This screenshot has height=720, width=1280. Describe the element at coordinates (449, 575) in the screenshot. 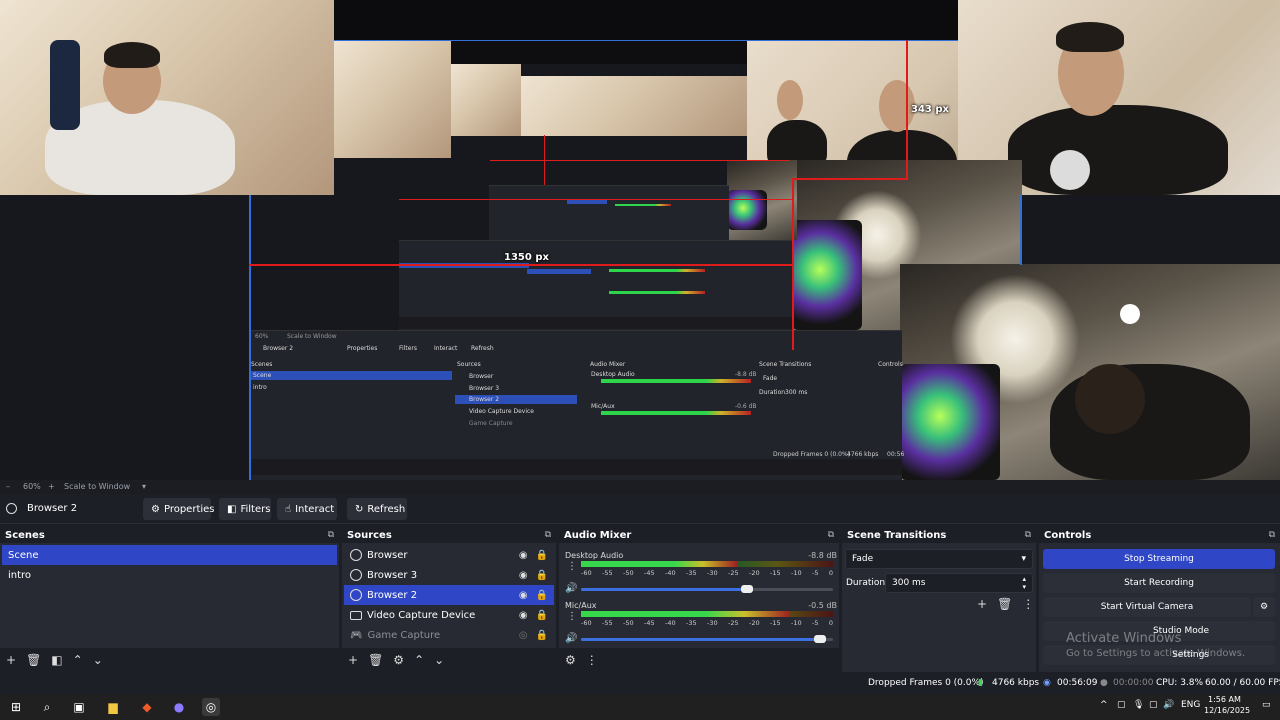

I see `source-item-browser-3: Browser 3 ◉ 🔒` at that location.